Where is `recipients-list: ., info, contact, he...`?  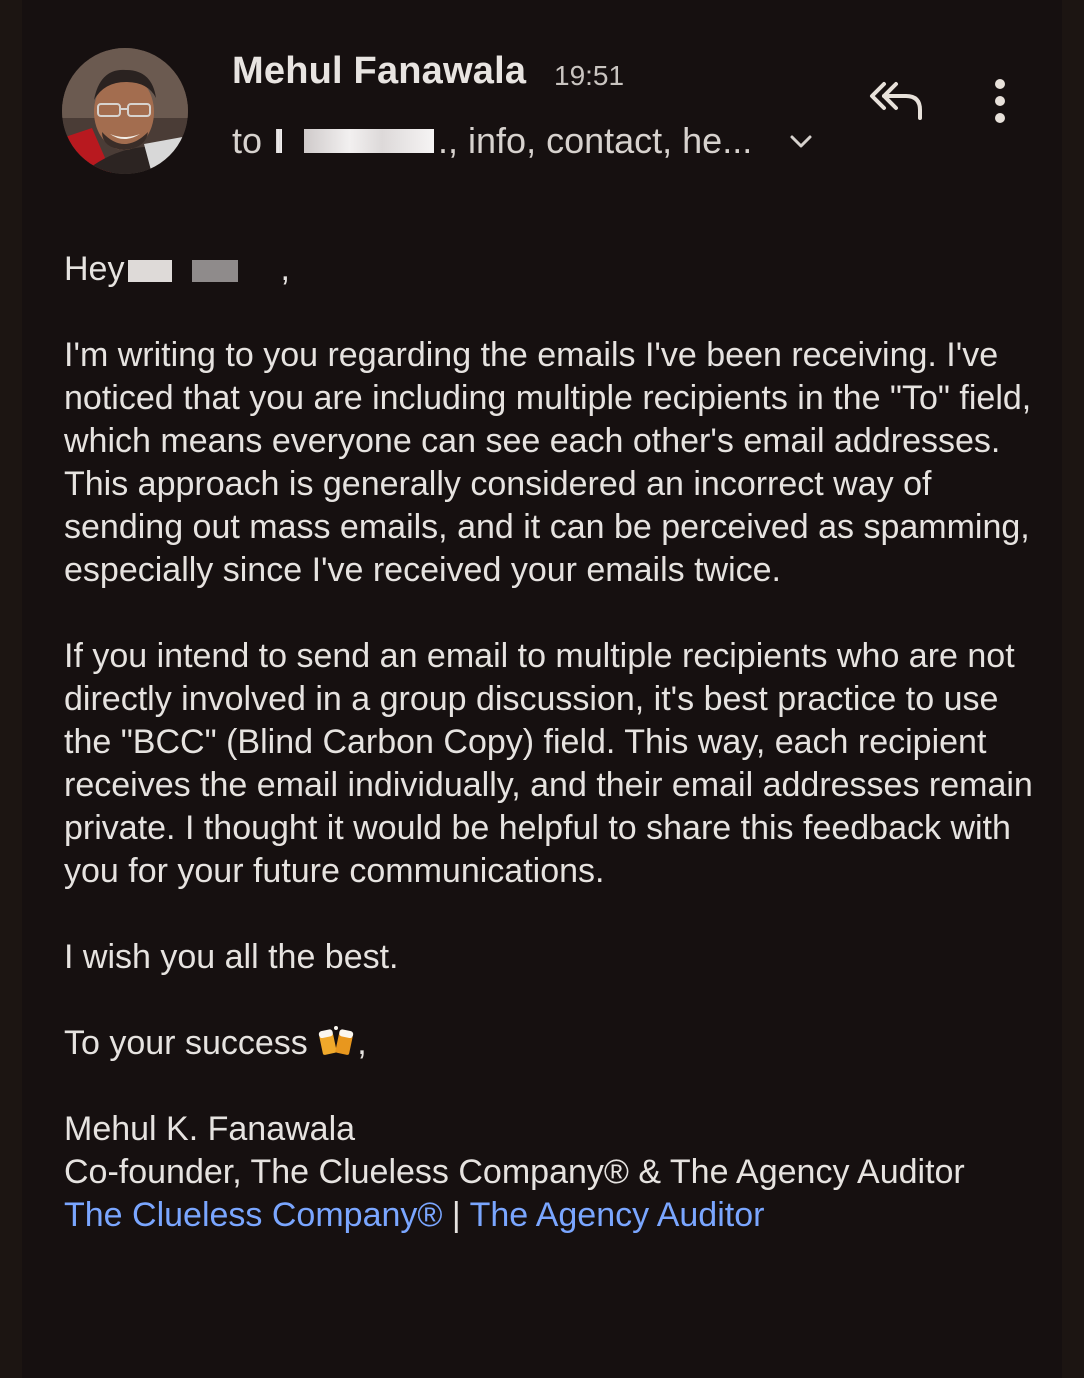 recipients-list: ., info, contact, he... is located at coordinates (595, 140).